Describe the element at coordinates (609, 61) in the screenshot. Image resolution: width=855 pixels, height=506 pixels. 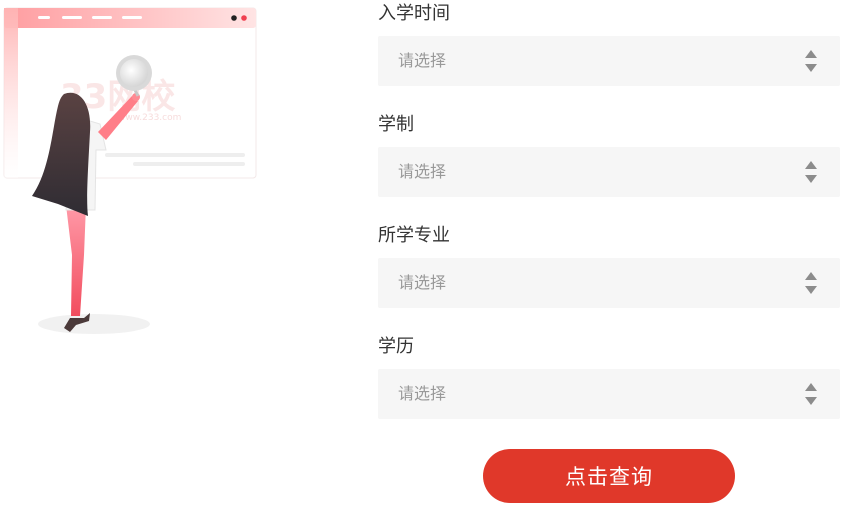
I see `enrollment-time-select: 请选择` at that location.